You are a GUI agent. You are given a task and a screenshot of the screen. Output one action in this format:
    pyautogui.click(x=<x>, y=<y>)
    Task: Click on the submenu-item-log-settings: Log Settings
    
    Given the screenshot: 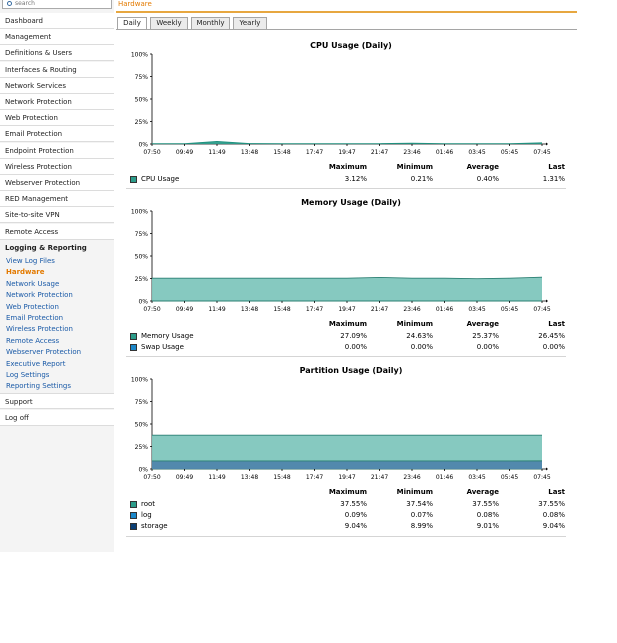 What is the action you would take?
    pyautogui.click(x=27, y=375)
    